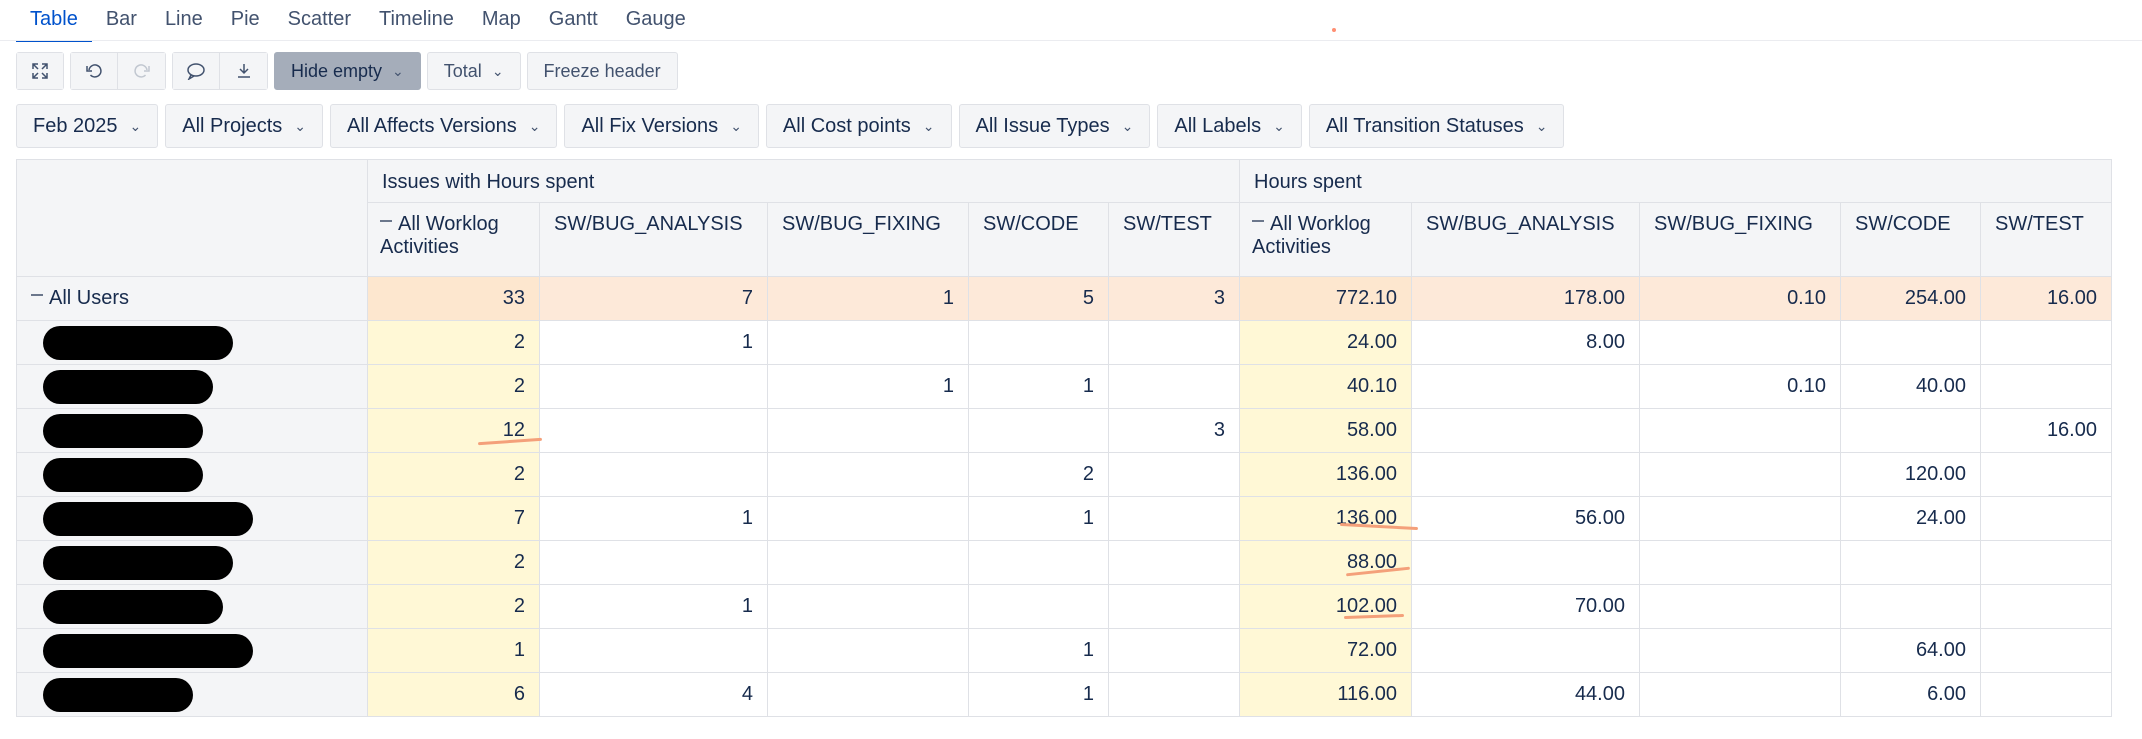 The image size is (2142, 739). Describe the element at coordinates (501, 20) in the screenshot. I see `tab-map: Map` at that location.